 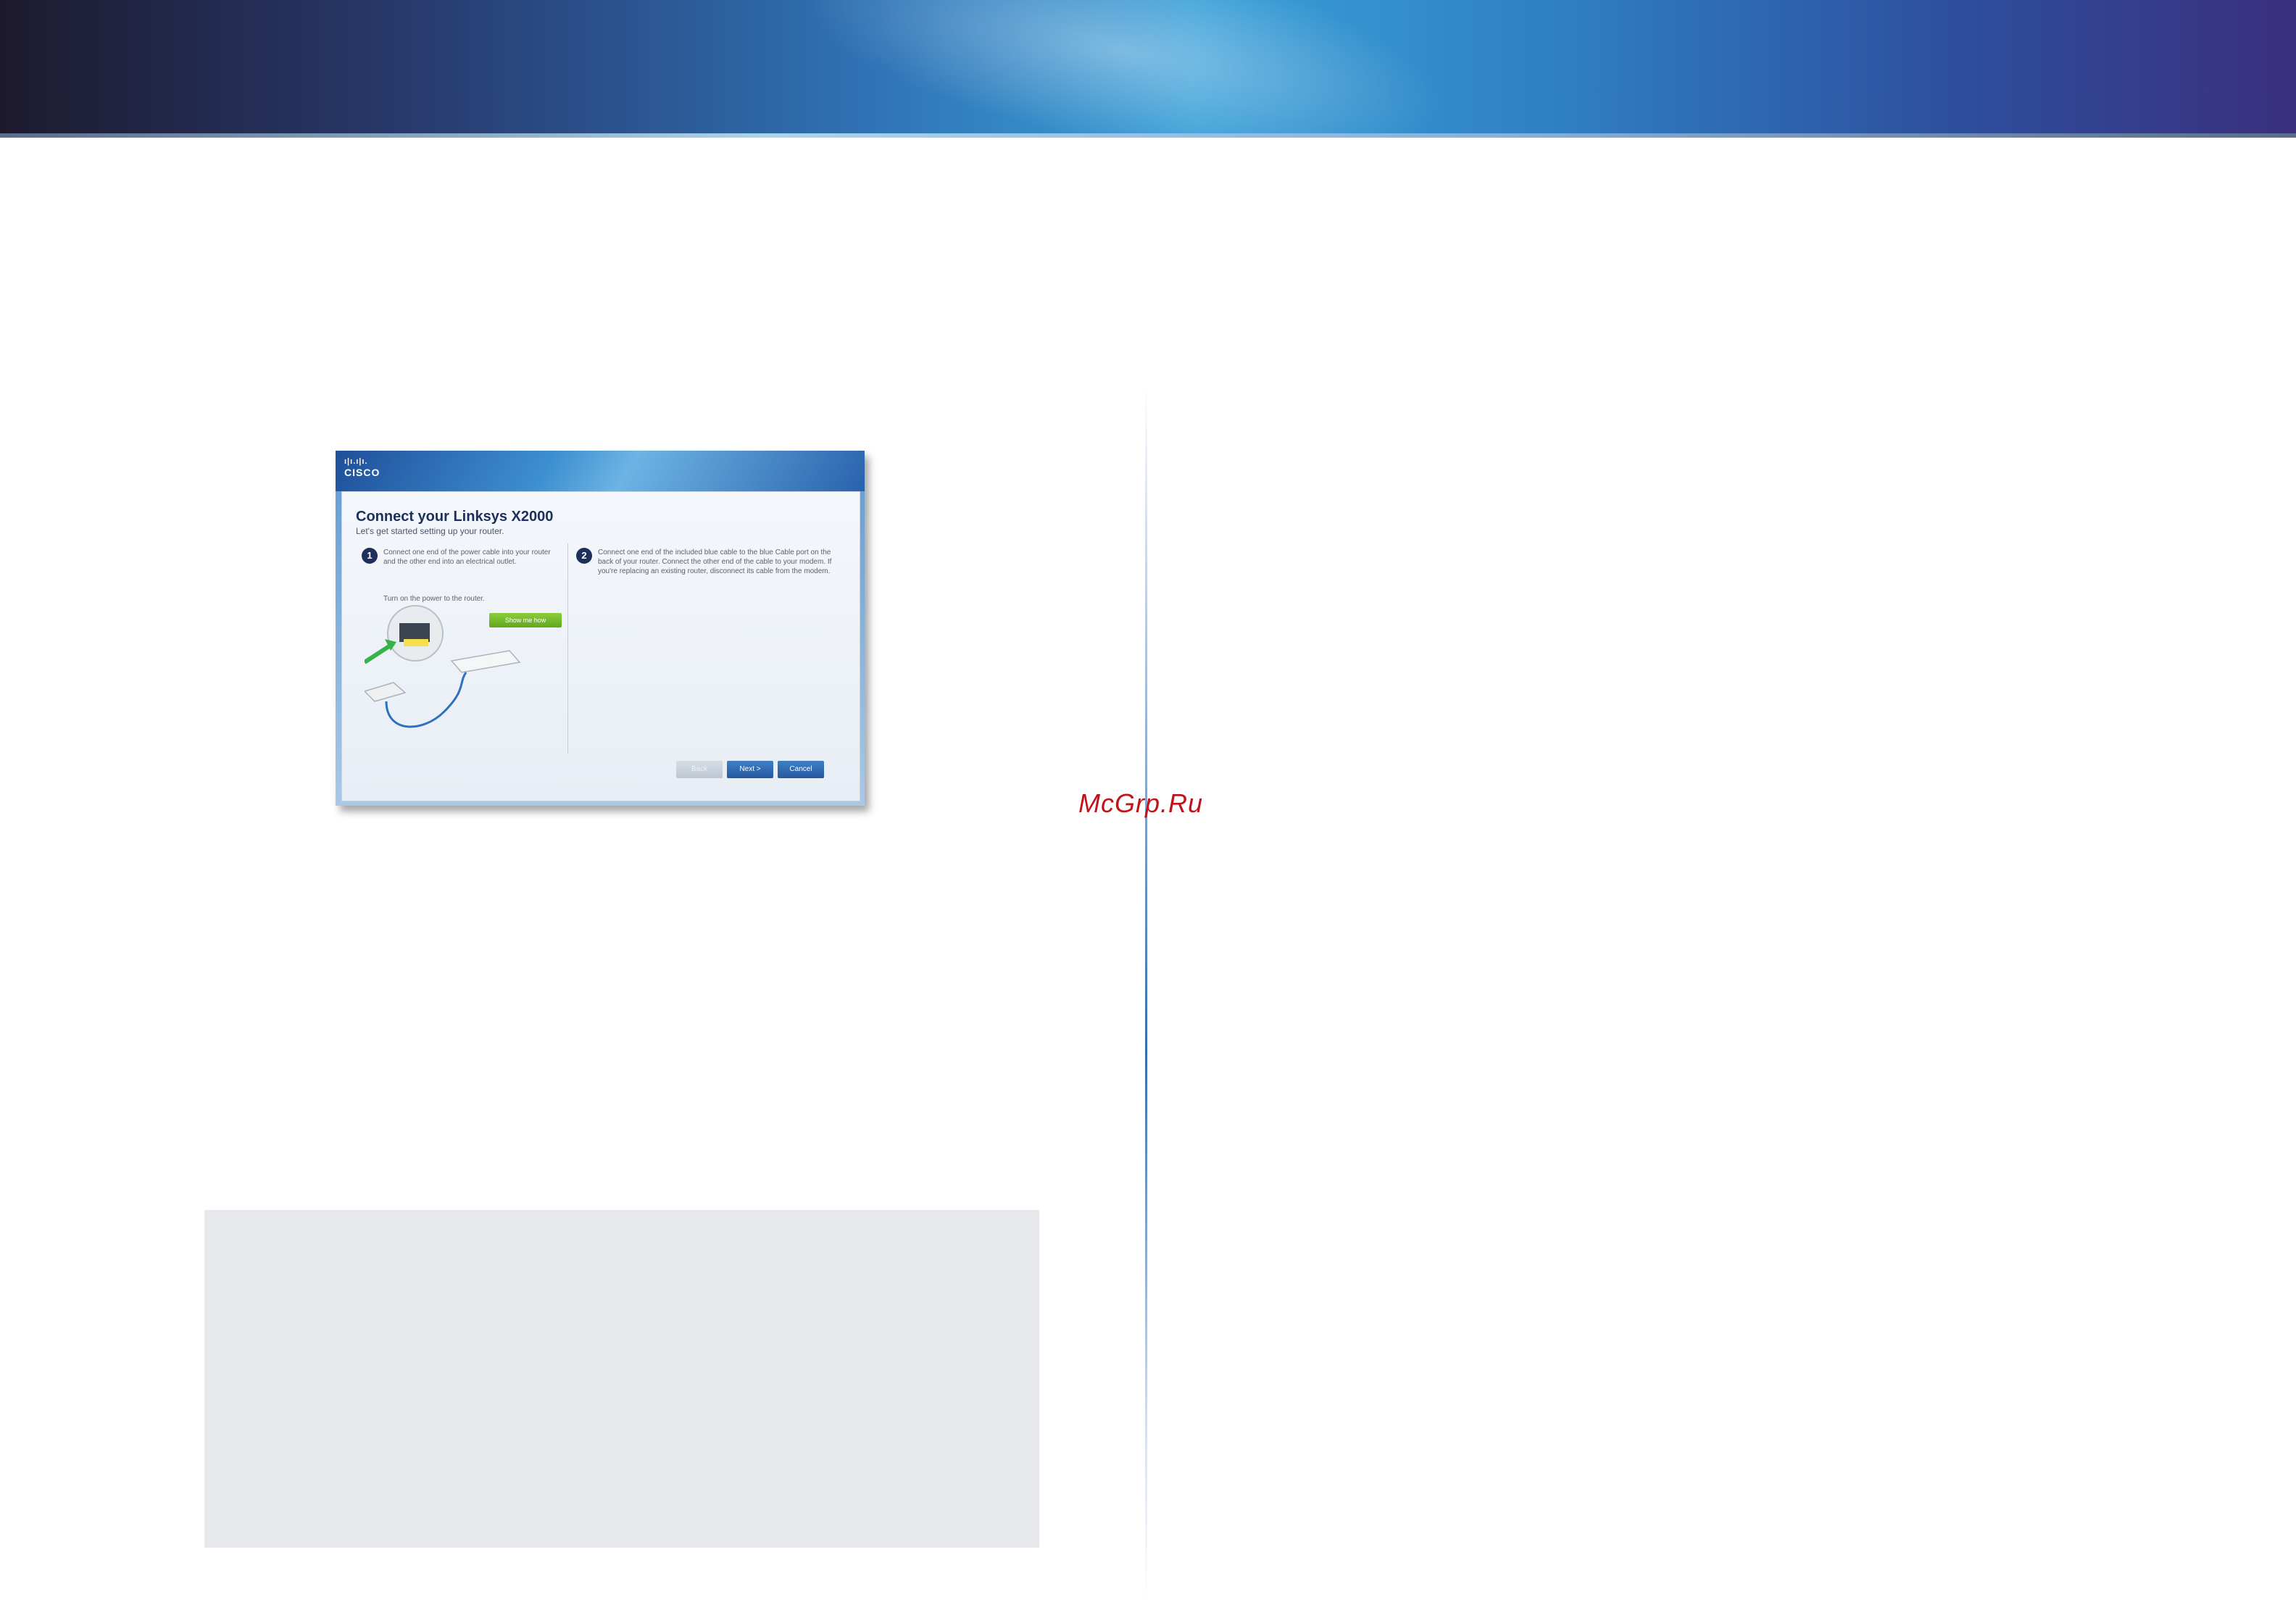 What do you see at coordinates (1148, 69) in the screenshot?
I see `header-banner` at bounding box center [1148, 69].